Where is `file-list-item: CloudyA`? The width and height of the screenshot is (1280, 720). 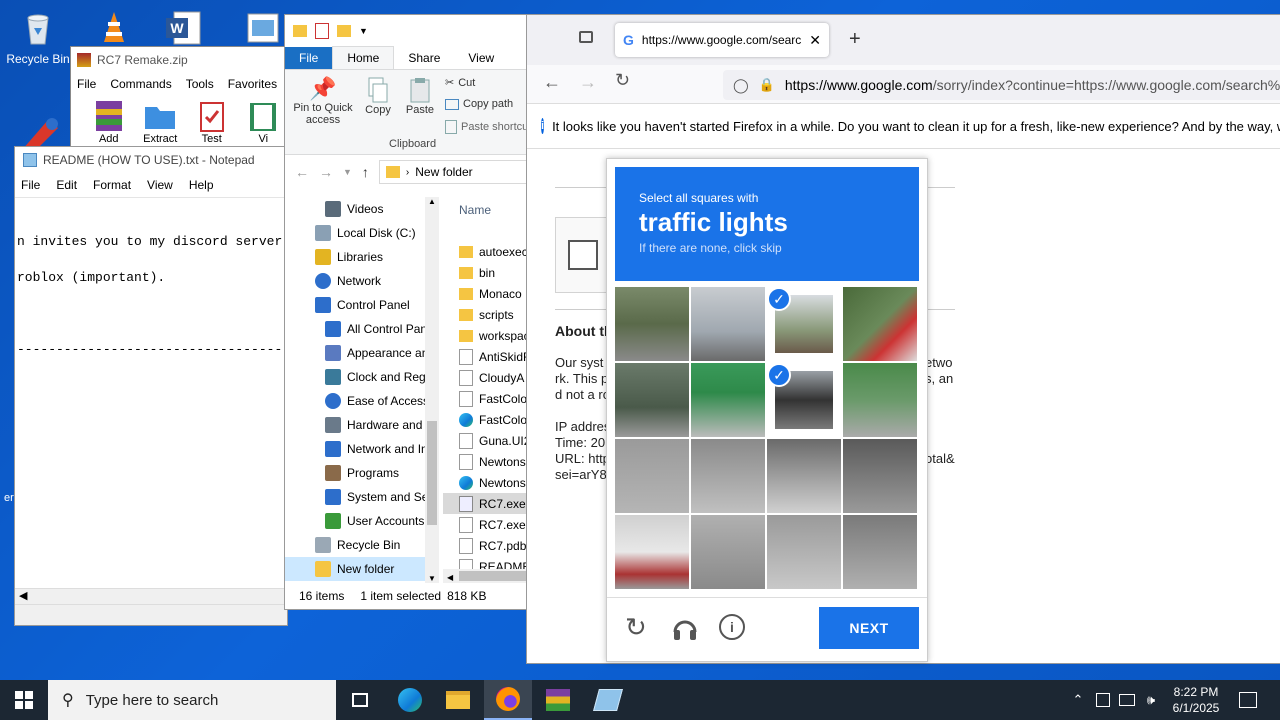 file-list-item: CloudyA is located at coordinates (486, 377).